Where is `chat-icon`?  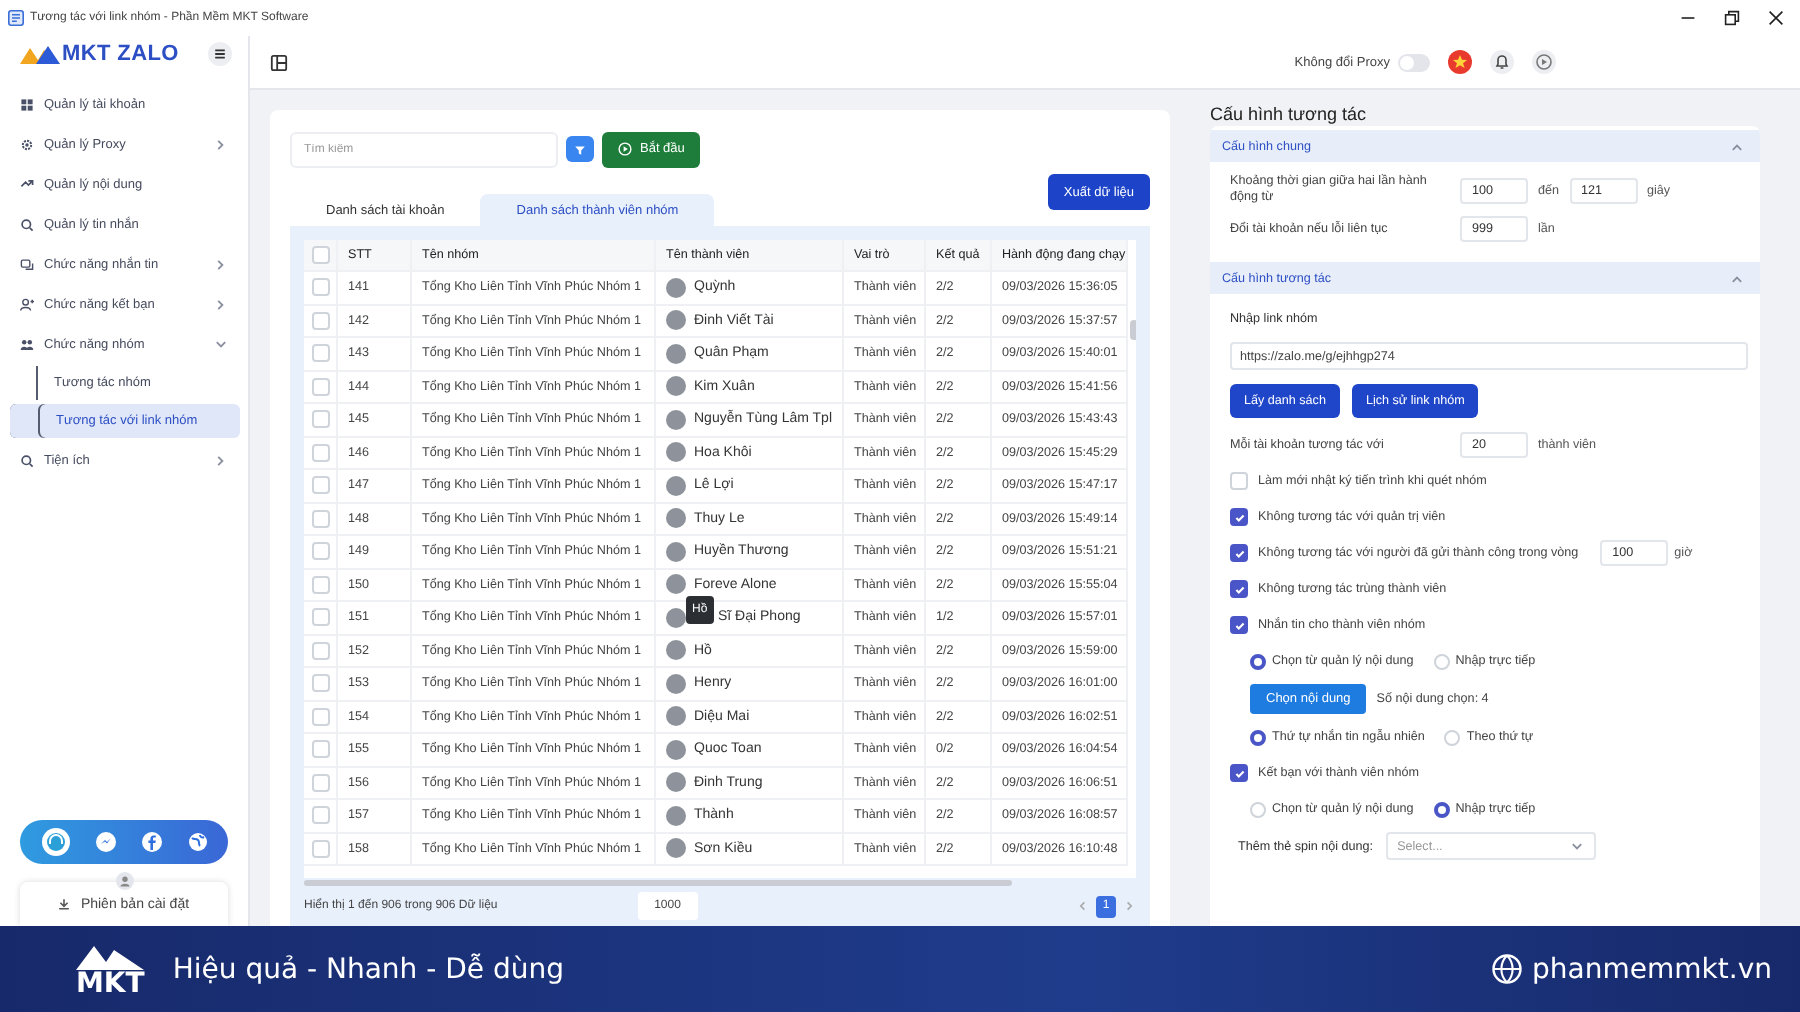
chat-icon is located at coordinates (27, 264).